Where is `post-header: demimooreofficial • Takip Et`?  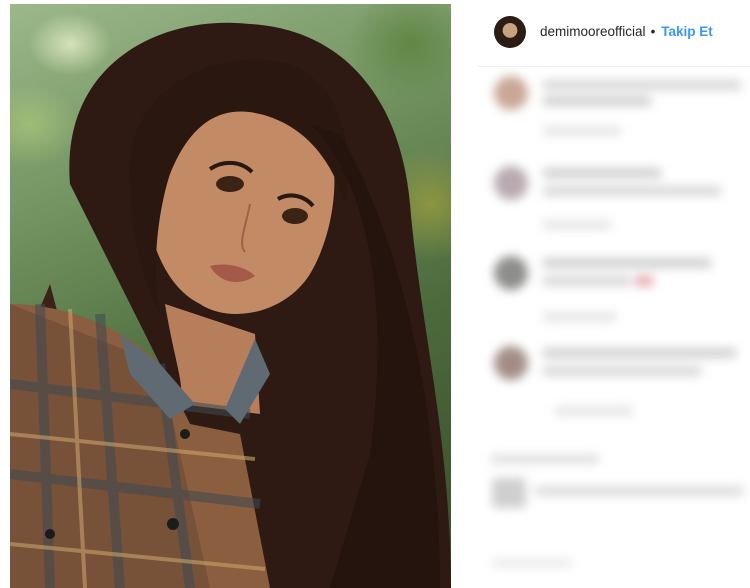
post-header: demimooreofficial • Takip Et is located at coordinates (614, 33).